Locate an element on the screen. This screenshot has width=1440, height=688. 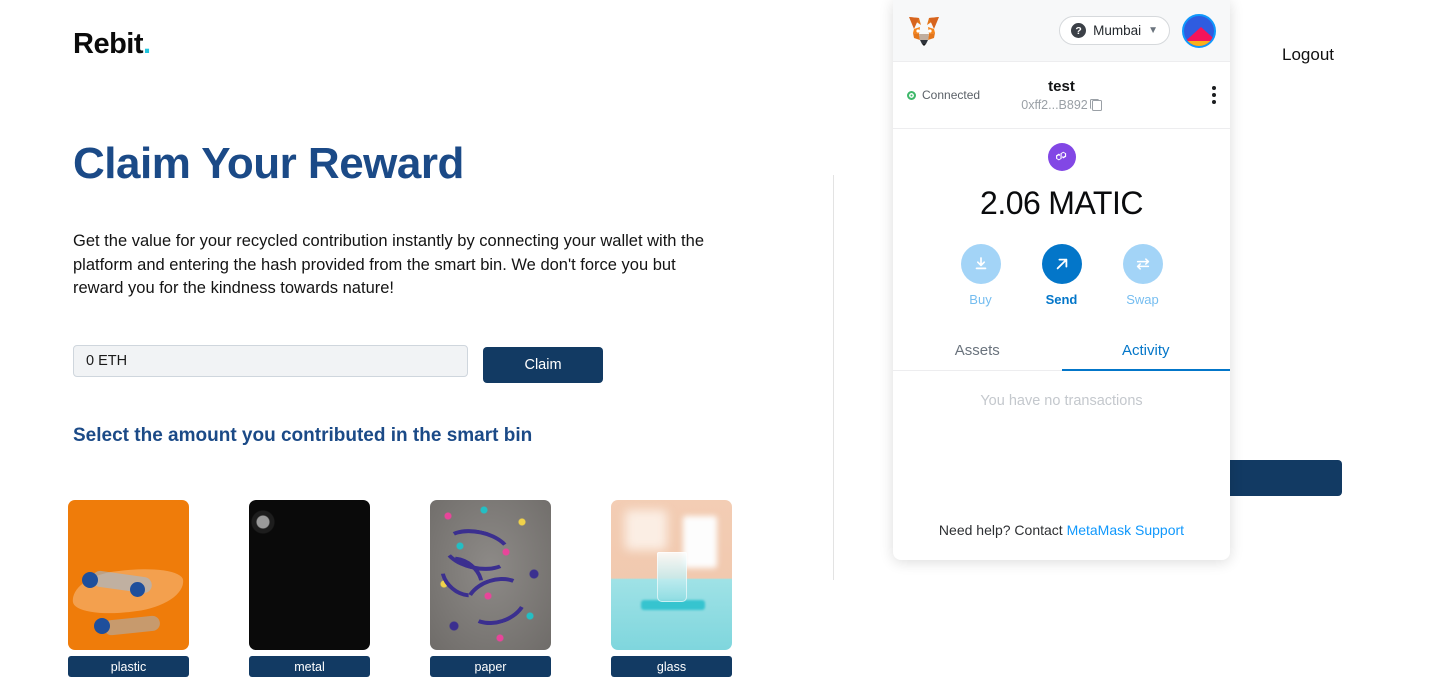
swap-action: Swap is located at coordinates (1143, 275).